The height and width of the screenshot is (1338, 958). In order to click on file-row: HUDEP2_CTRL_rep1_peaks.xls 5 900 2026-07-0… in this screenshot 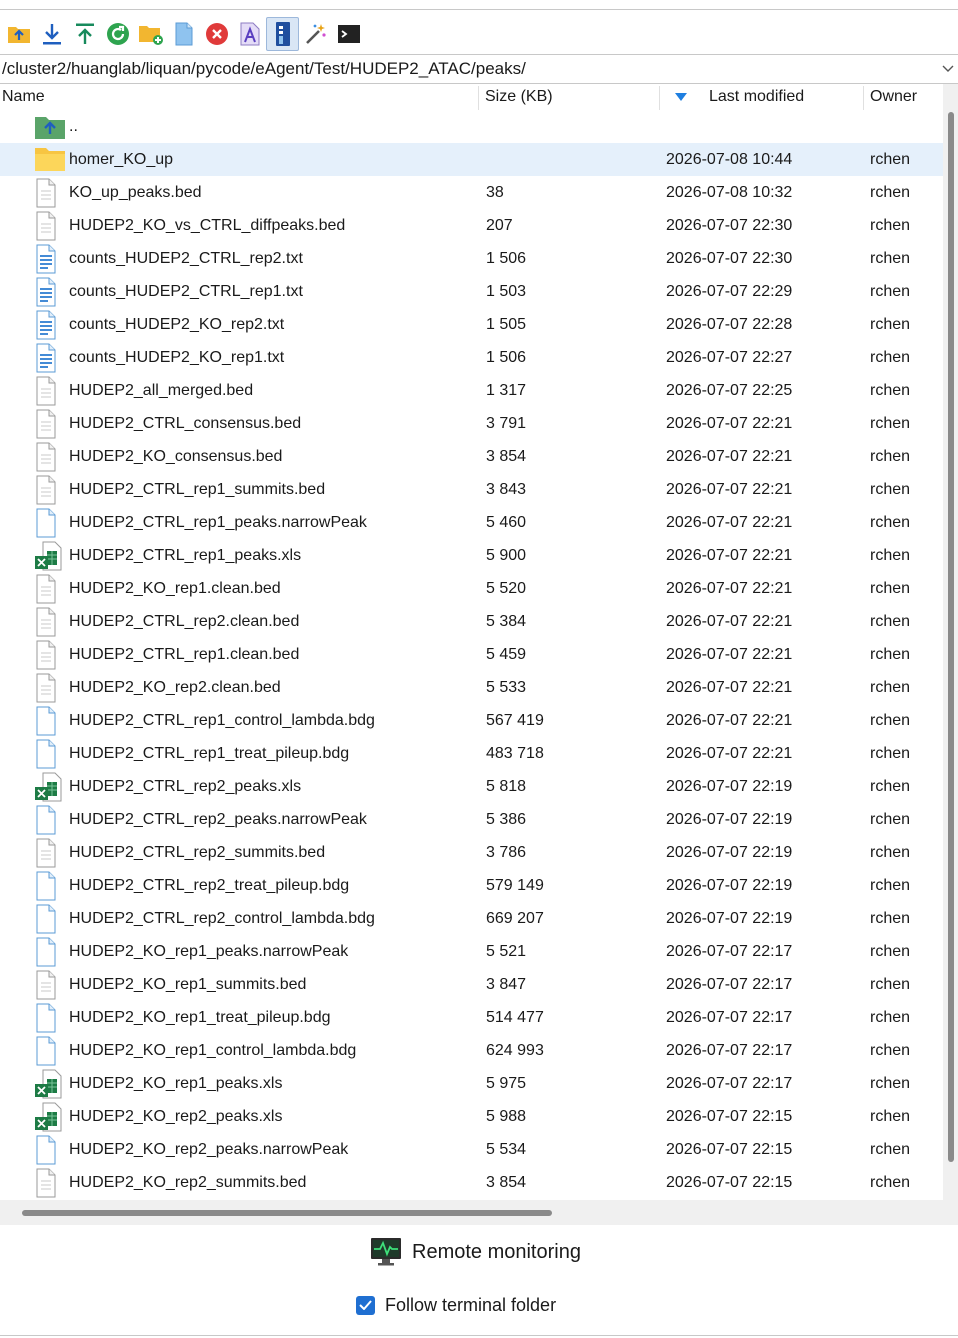, I will do `click(471, 555)`.